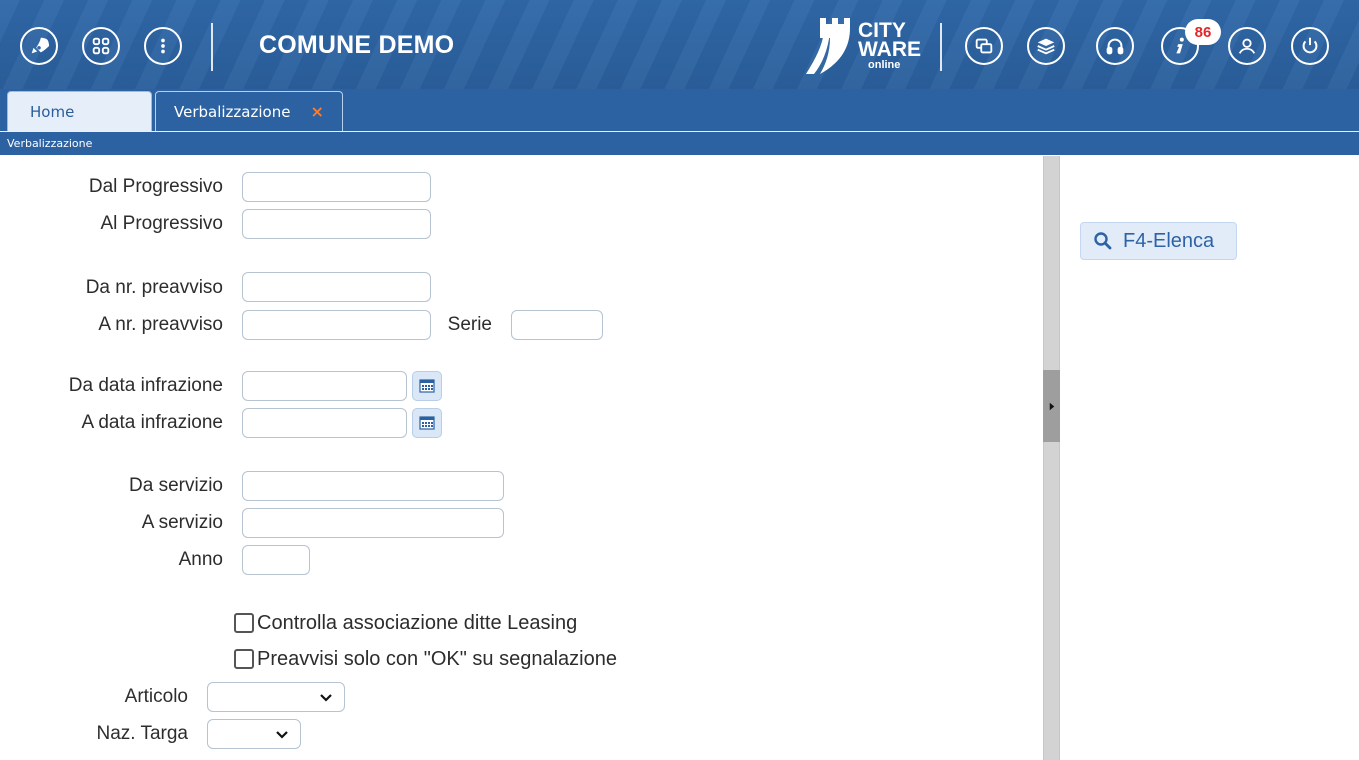 This screenshot has width=1359, height=760. Describe the element at coordinates (156, 696) in the screenshot. I see `articolo-label: Articolo` at that location.